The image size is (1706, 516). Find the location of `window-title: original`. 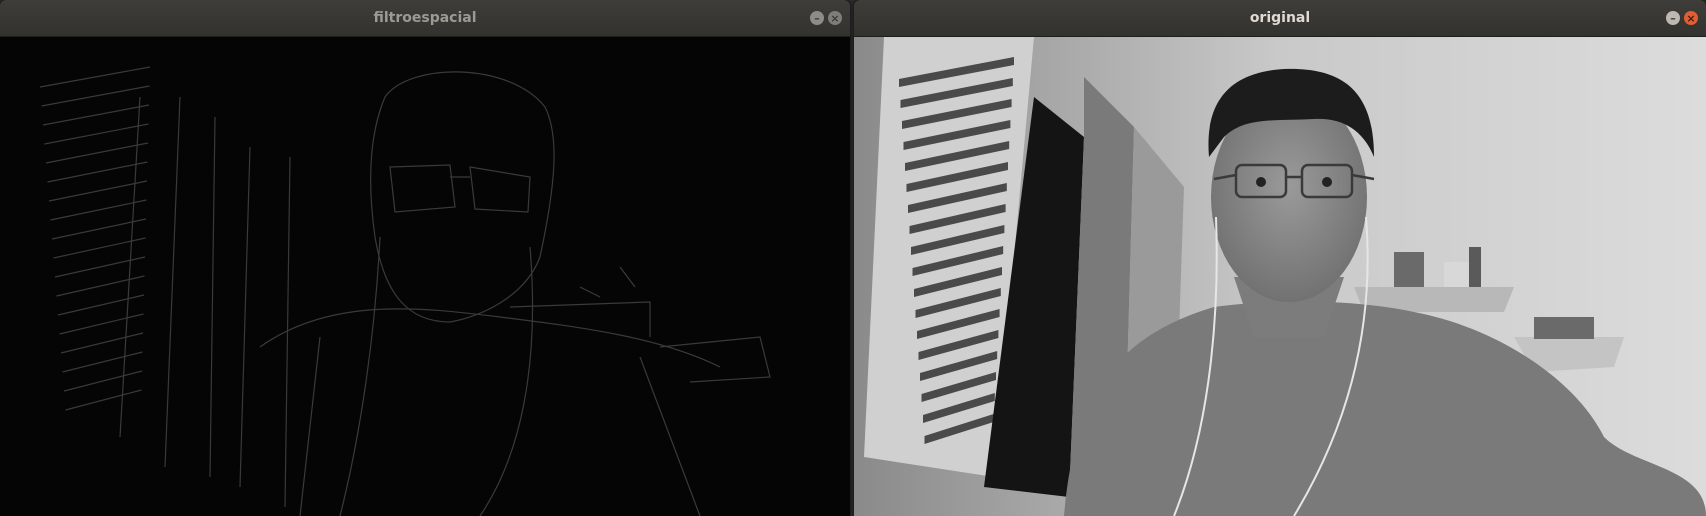

window-title: original is located at coordinates (1280, 18).